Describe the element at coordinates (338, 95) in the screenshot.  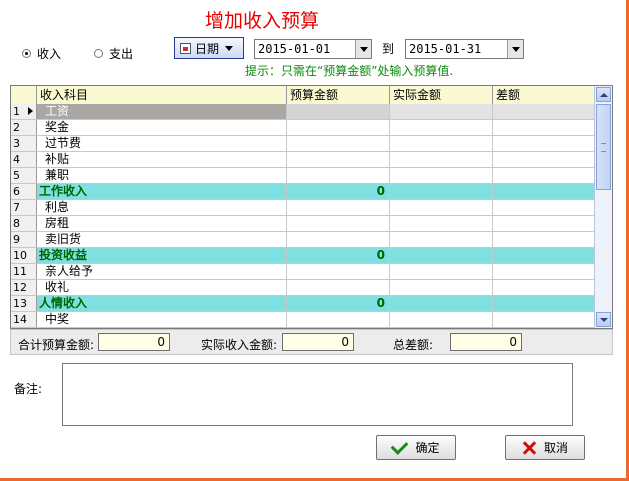
I see `column-header-budget: 预算金额` at that location.